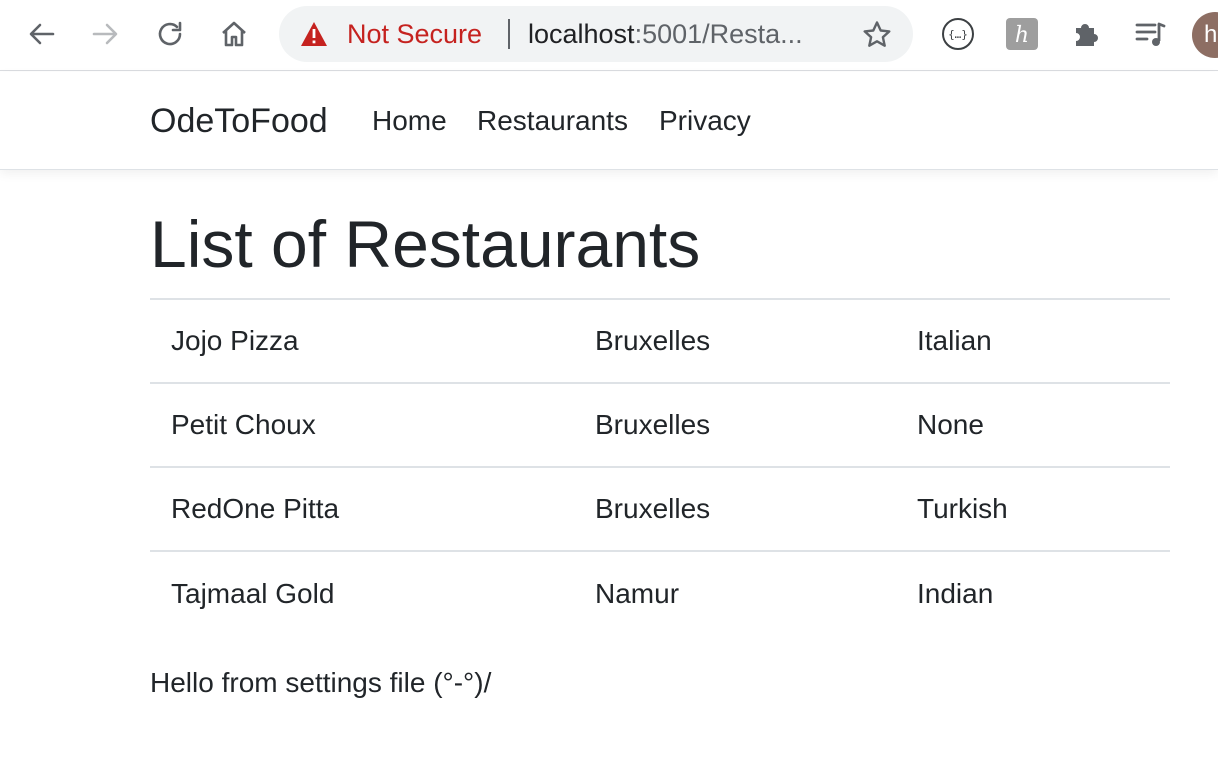 The height and width of the screenshot is (774, 1218). I want to click on brand-link: OdeToFood, so click(239, 121).